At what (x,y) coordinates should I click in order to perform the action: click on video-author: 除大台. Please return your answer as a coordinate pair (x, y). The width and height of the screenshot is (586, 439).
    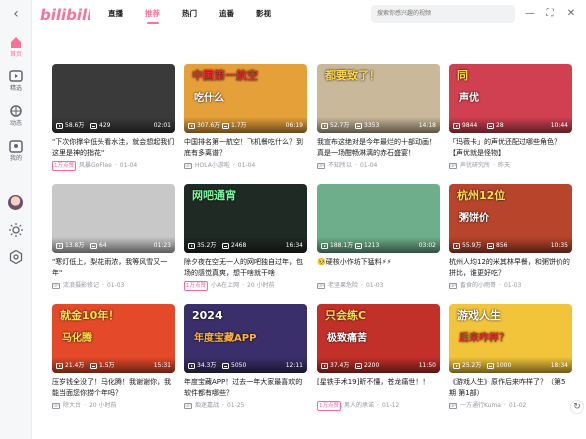
    Looking at the image, I should click on (72, 406).